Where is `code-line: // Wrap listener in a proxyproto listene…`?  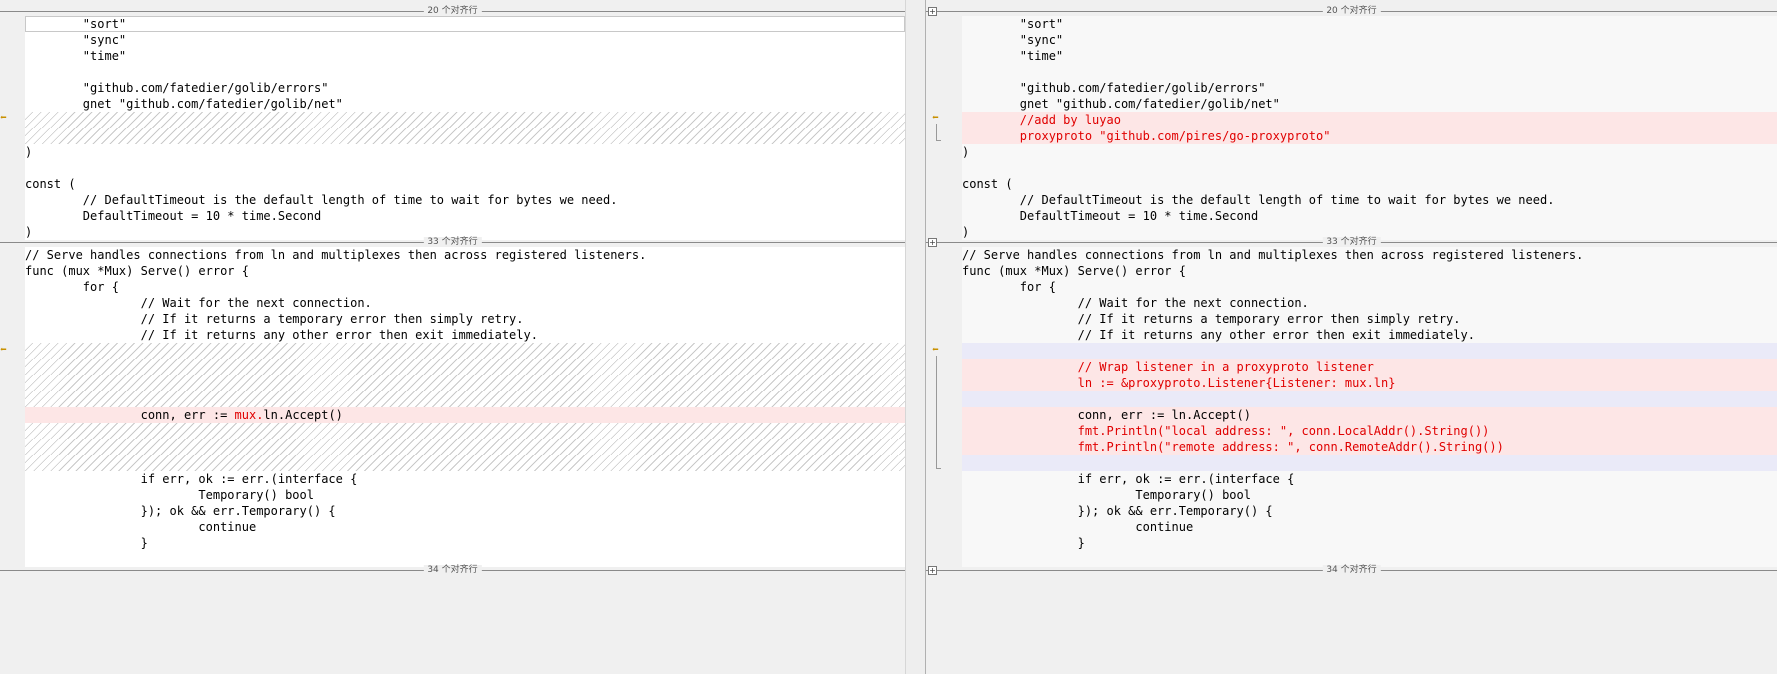 code-line: // Wrap listener in a proxyproto listene… is located at coordinates (1369, 367).